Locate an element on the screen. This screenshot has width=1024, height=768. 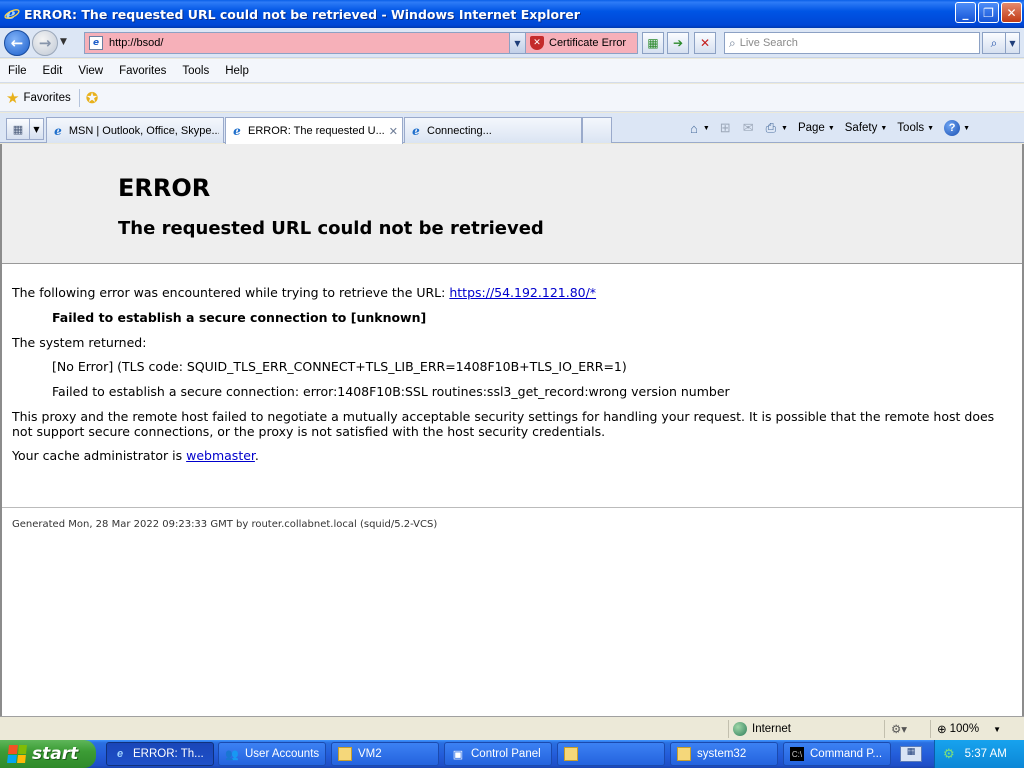
add-favorites-icon: ✪ is located at coordinates (92, 98).